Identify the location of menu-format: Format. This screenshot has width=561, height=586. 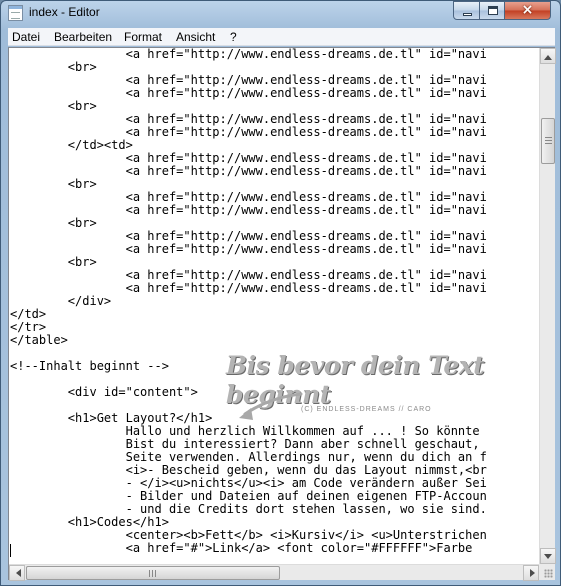
(143, 37).